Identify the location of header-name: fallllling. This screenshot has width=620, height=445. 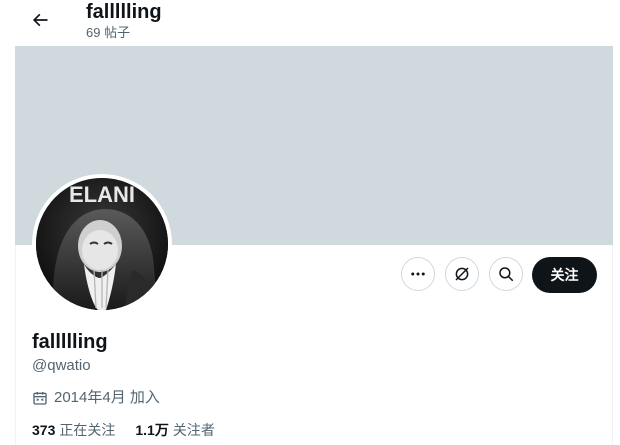
(124, 12).